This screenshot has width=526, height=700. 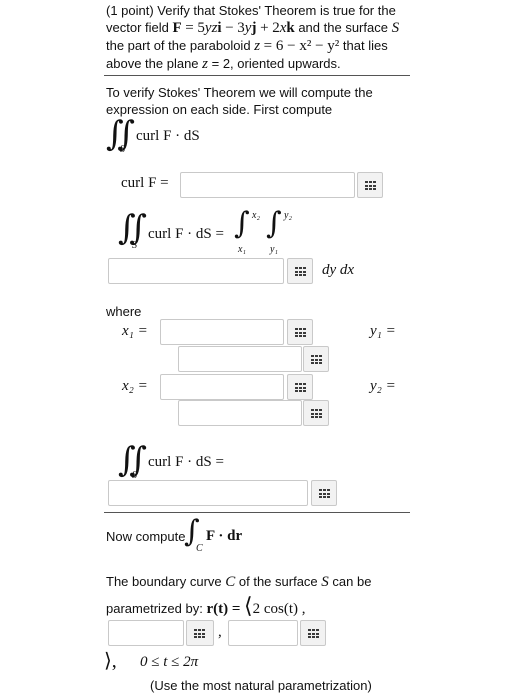 What do you see at coordinates (135, 331) in the screenshot?
I see `x1-label: x₁ =` at bounding box center [135, 331].